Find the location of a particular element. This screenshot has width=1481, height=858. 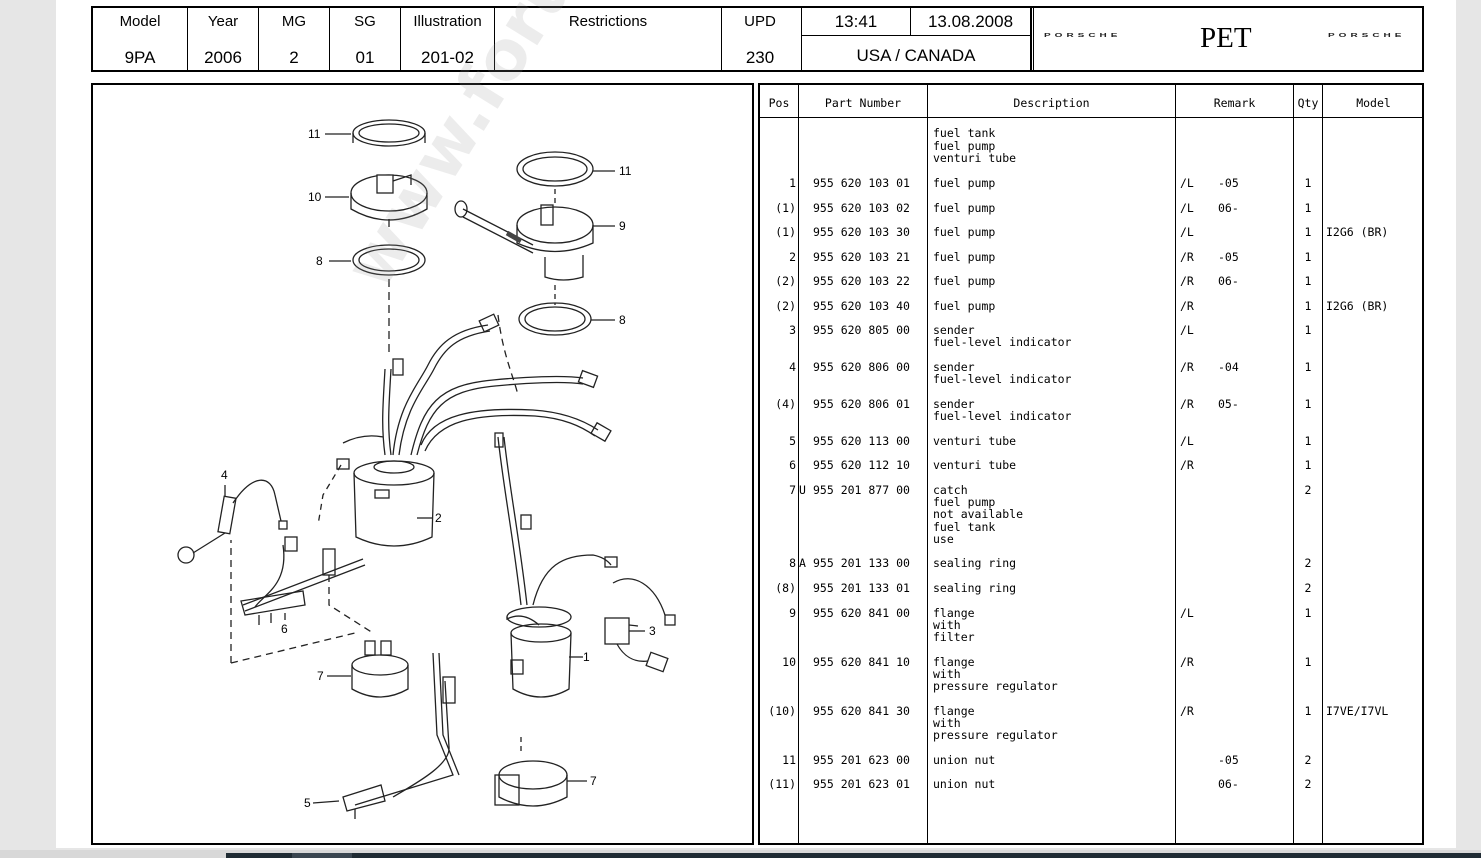

row-pos: (2) is located at coordinates (785, 281).